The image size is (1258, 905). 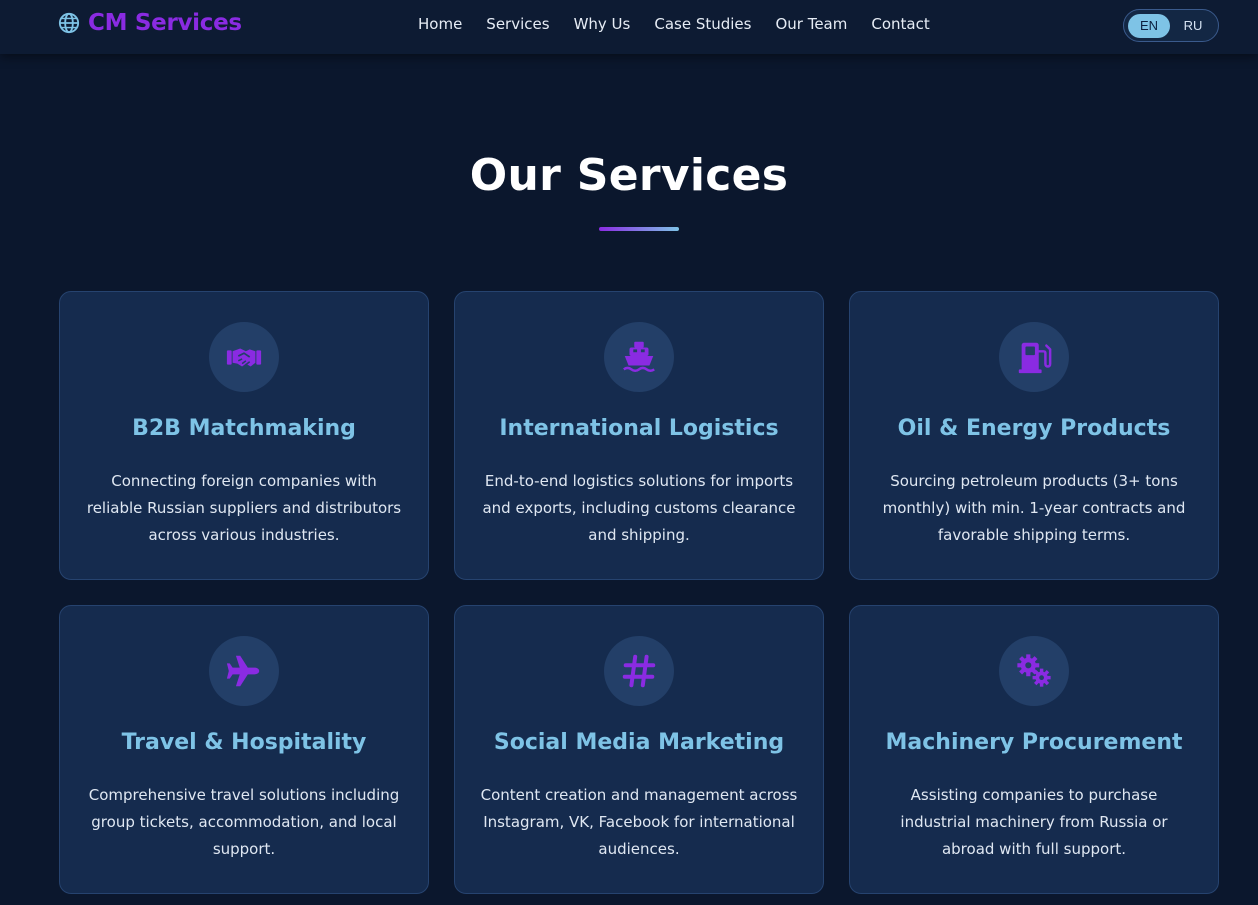 What do you see at coordinates (629, 175) in the screenshot?
I see `section-title: Our Services` at bounding box center [629, 175].